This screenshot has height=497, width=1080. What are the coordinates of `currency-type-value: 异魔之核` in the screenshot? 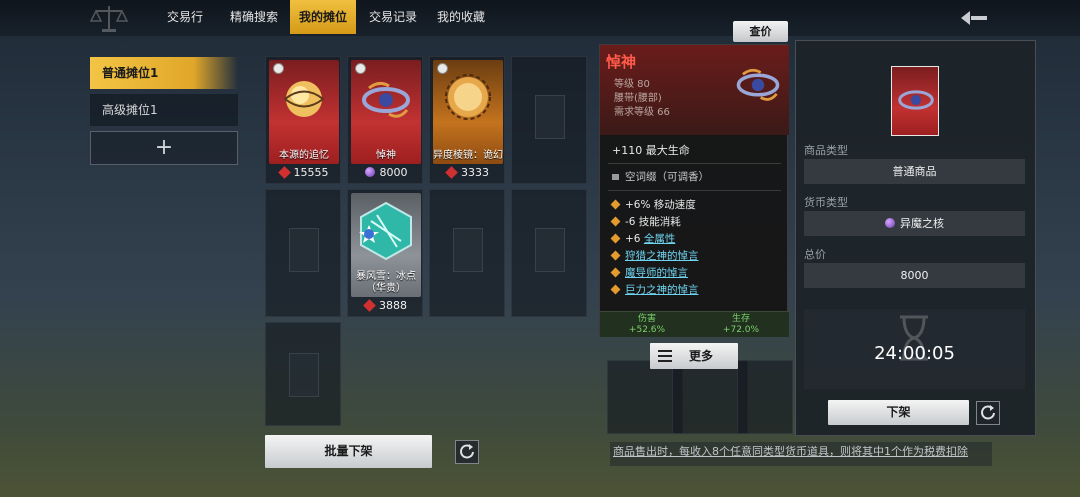 It's located at (914, 223).